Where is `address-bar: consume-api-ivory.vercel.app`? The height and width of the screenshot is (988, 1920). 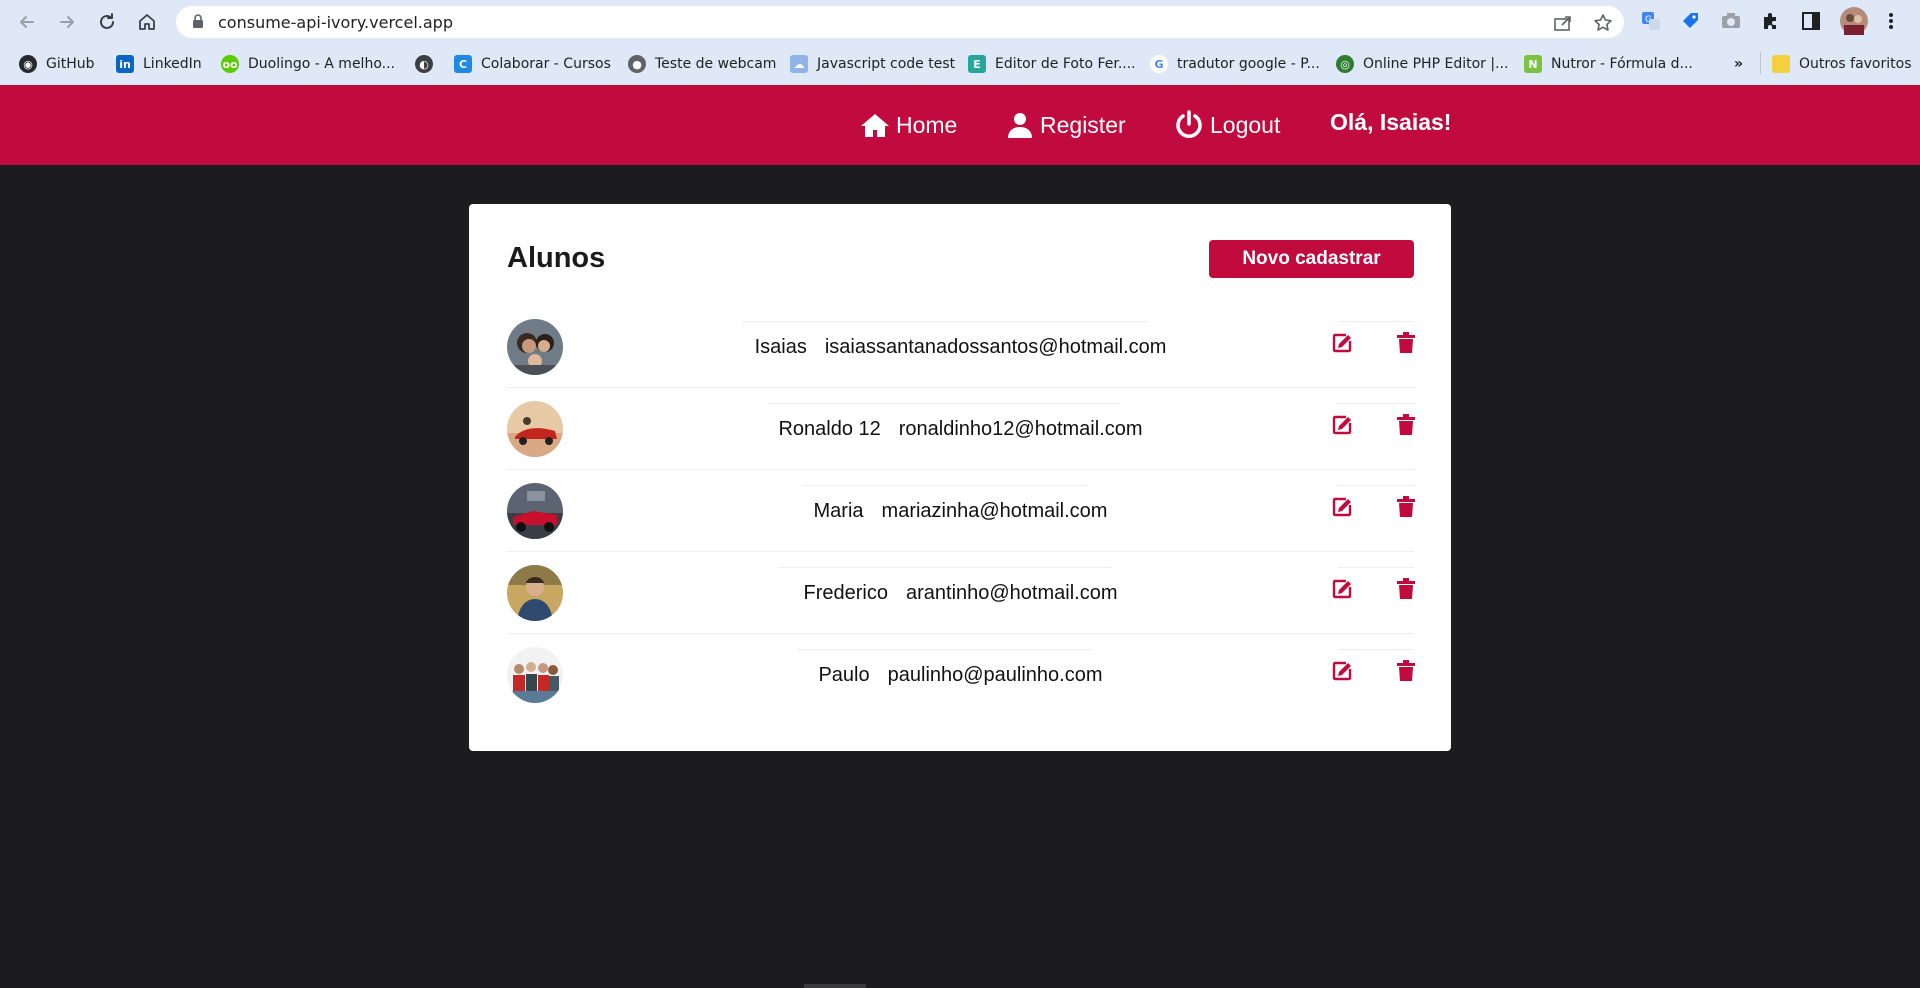 address-bar: consume-api-ivory.vercel.app is located at coordinates (900, 22).